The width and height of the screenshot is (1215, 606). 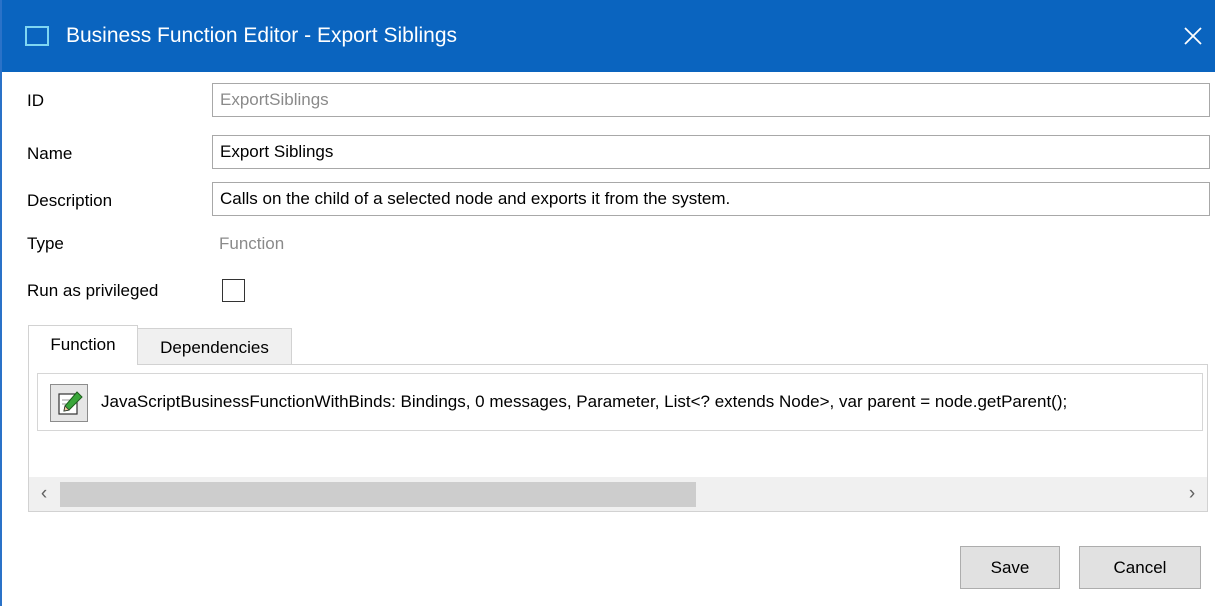 I want to click on close-icon, so click(x=1193, y=36).